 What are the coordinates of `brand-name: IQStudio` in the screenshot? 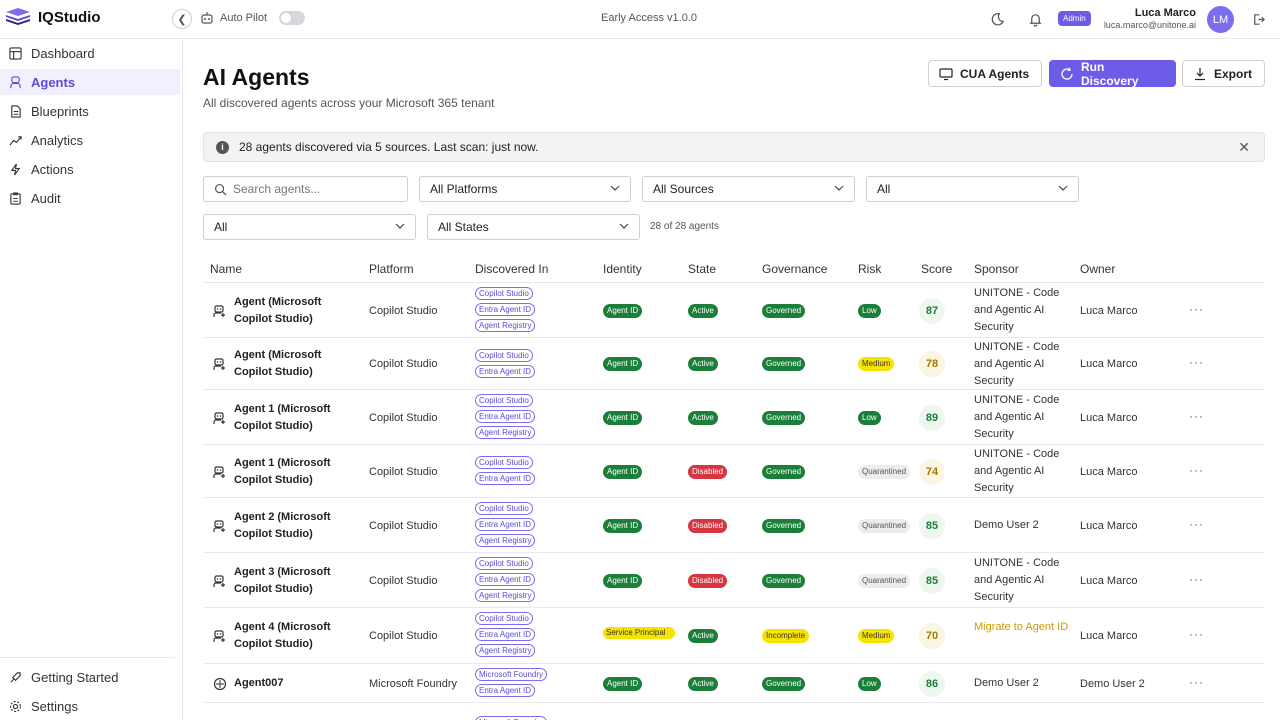 It's located at (69, 17).